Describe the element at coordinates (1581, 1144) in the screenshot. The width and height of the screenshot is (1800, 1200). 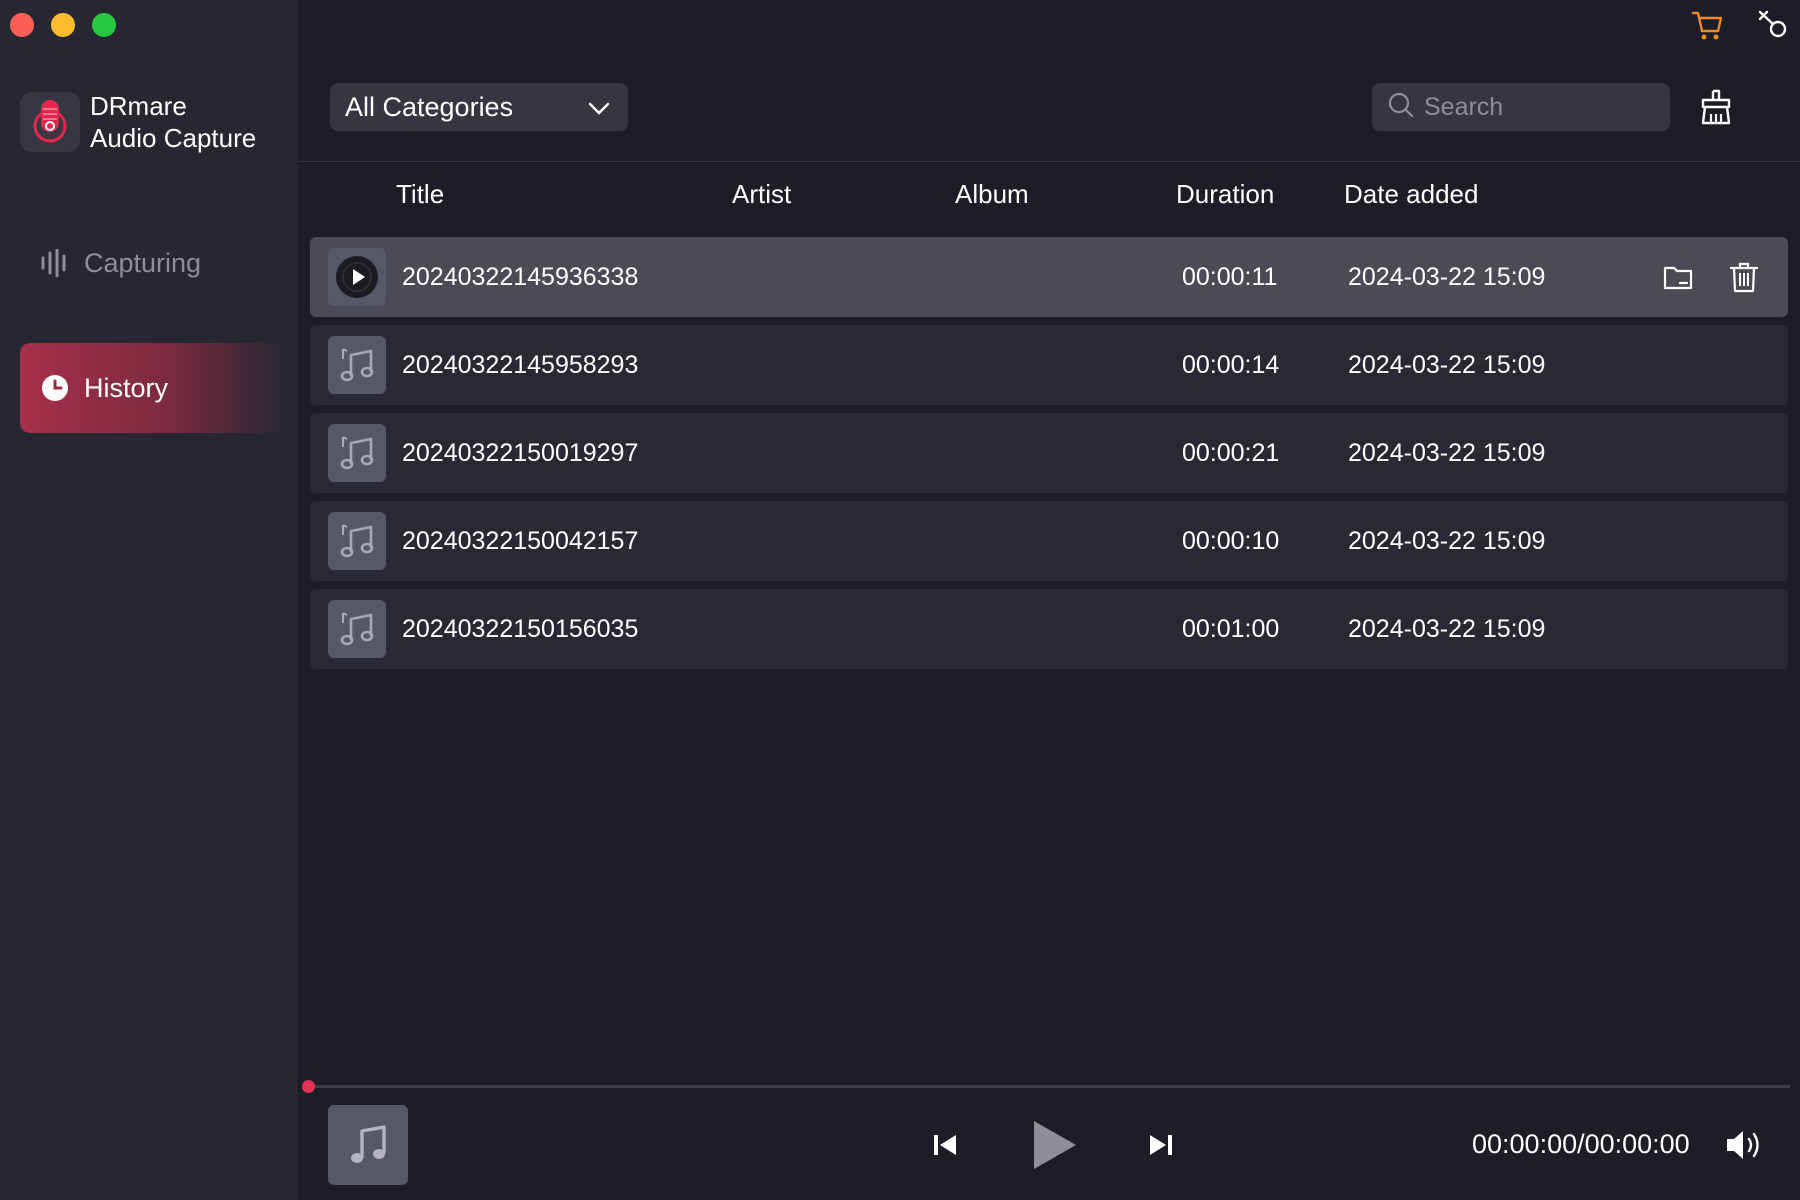
I see `playback-time: 00:00:00/00:00:00` at that location.